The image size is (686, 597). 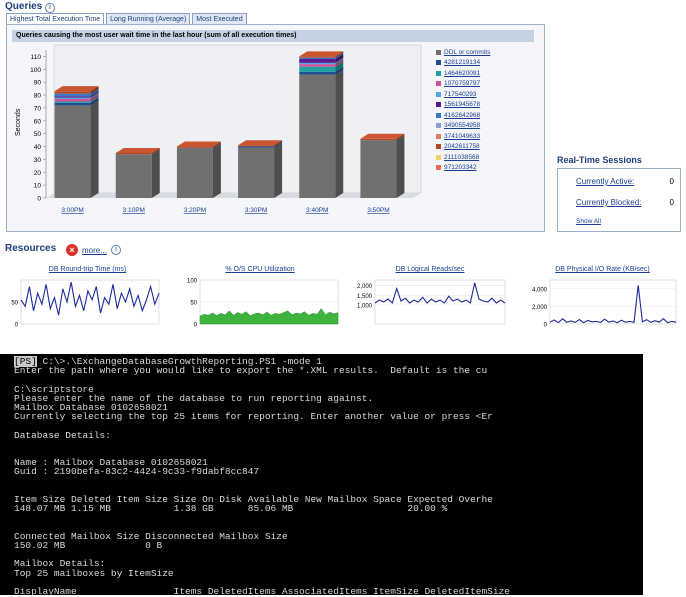 I want to click on legend-item: 2042611758, so click(x=463, y=147).